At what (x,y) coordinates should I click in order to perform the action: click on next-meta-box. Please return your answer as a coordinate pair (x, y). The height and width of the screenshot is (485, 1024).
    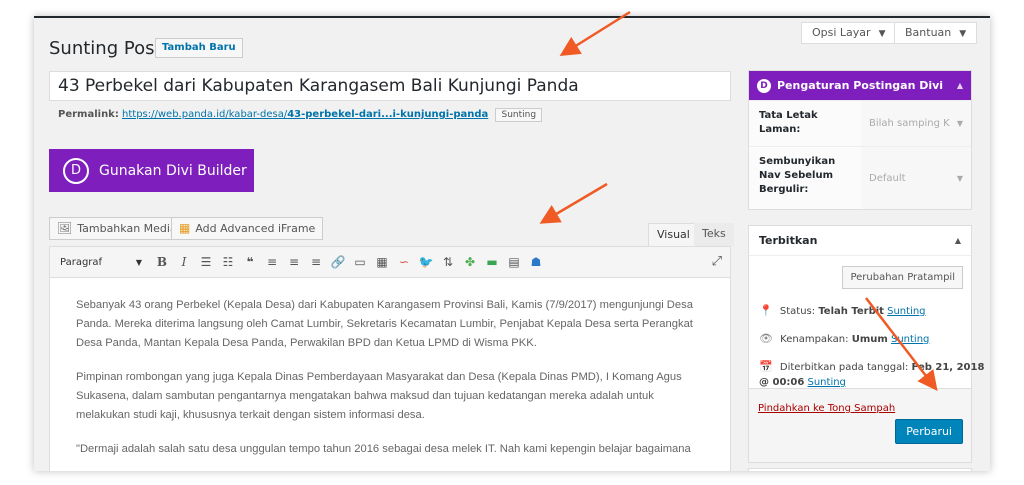
    Looking at the image, I should click on (860, 469).